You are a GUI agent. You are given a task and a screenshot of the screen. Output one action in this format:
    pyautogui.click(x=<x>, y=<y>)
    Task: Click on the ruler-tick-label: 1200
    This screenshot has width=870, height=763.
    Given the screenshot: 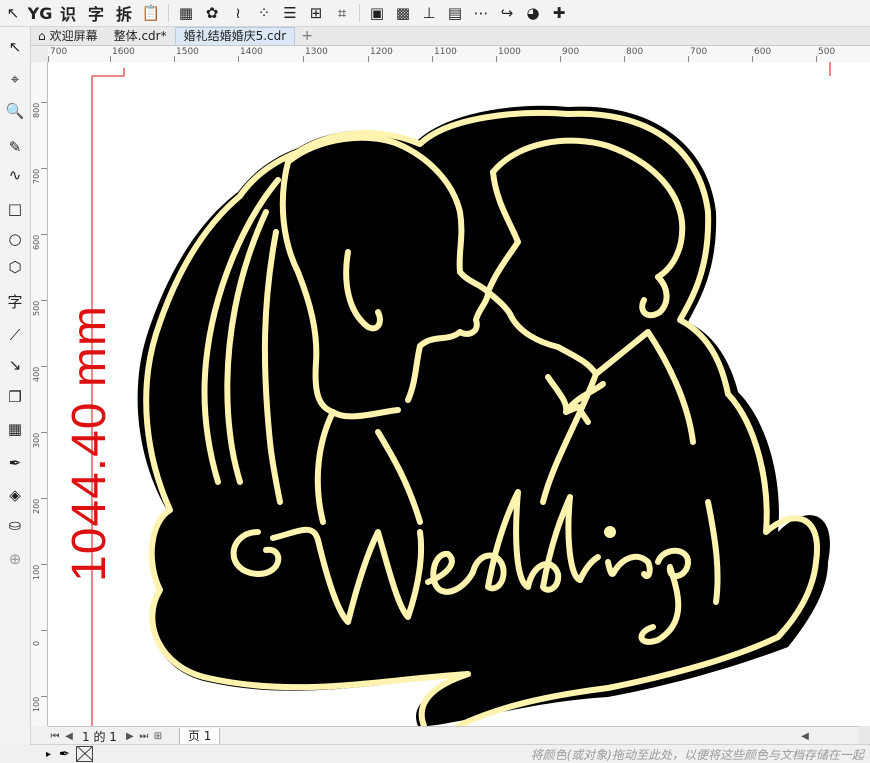 What is the action you would take?
    pyautogui.click(x=381, y=52)
    